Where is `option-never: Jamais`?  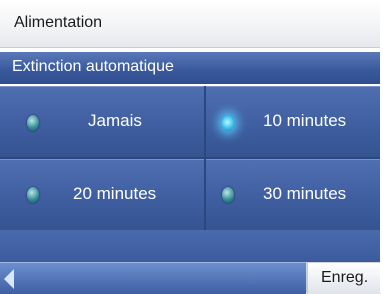
option-never: Jamais is located at coordinates (102, 122).